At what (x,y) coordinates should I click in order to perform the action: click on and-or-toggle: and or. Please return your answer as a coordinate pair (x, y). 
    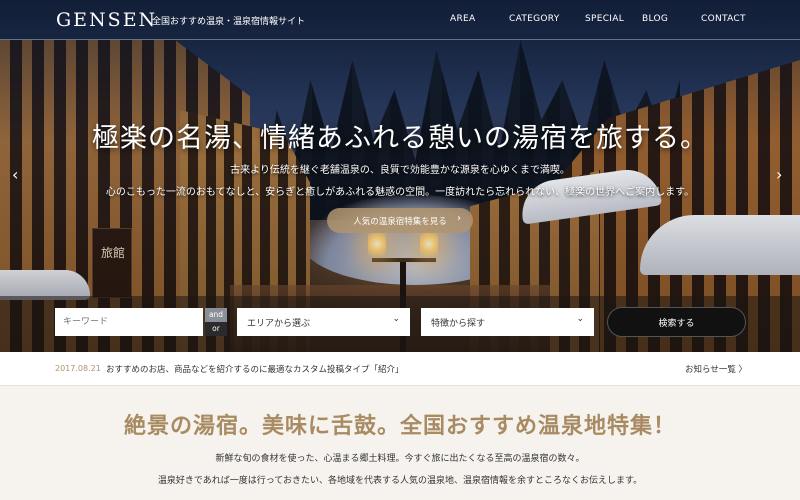
    Looking at the image, I should click on (216, 322).